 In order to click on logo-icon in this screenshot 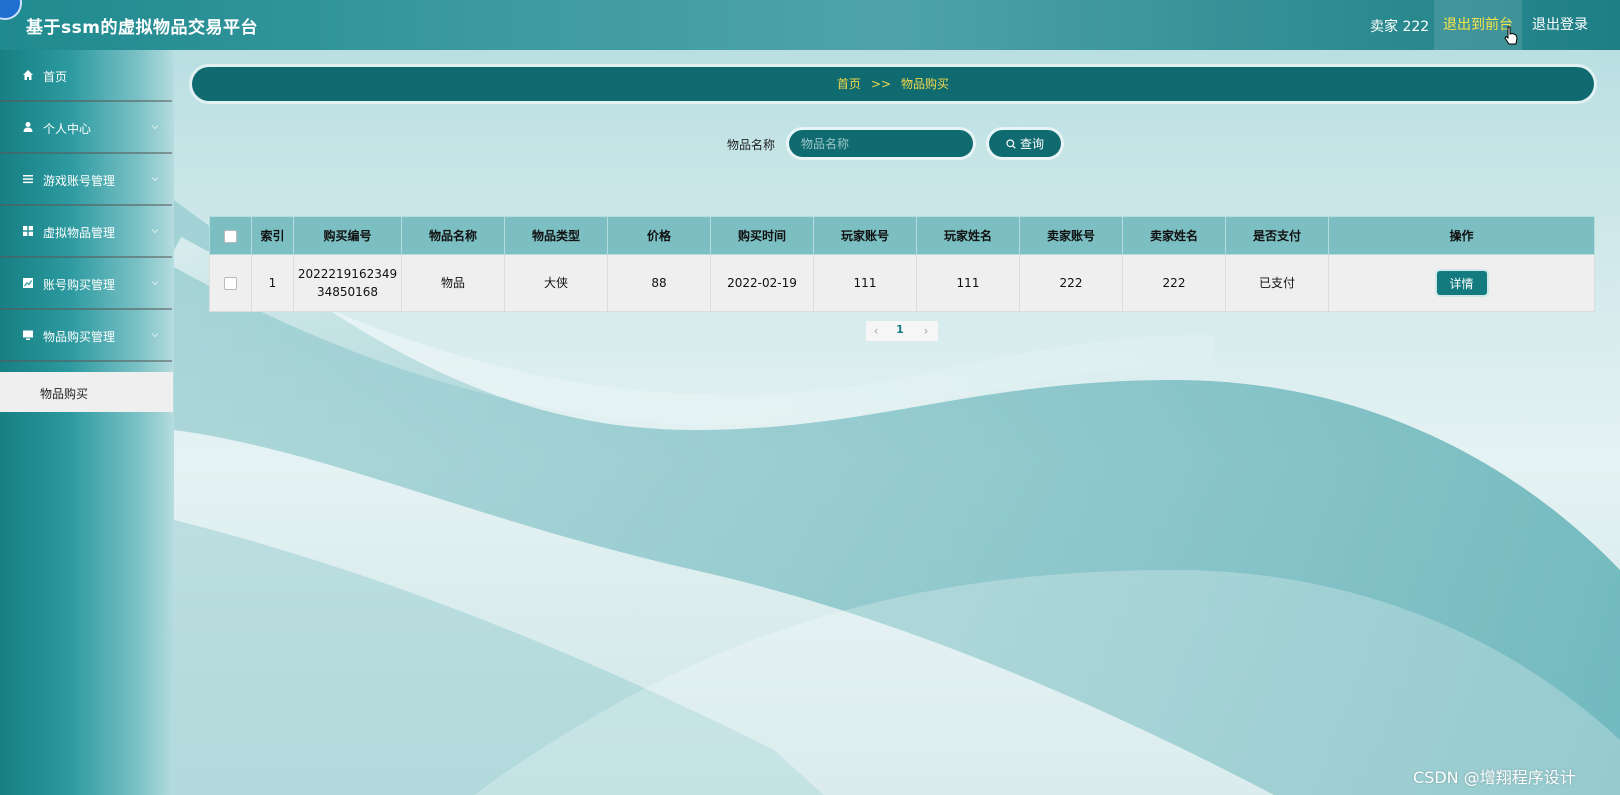, I will do `click(11, 10)`.